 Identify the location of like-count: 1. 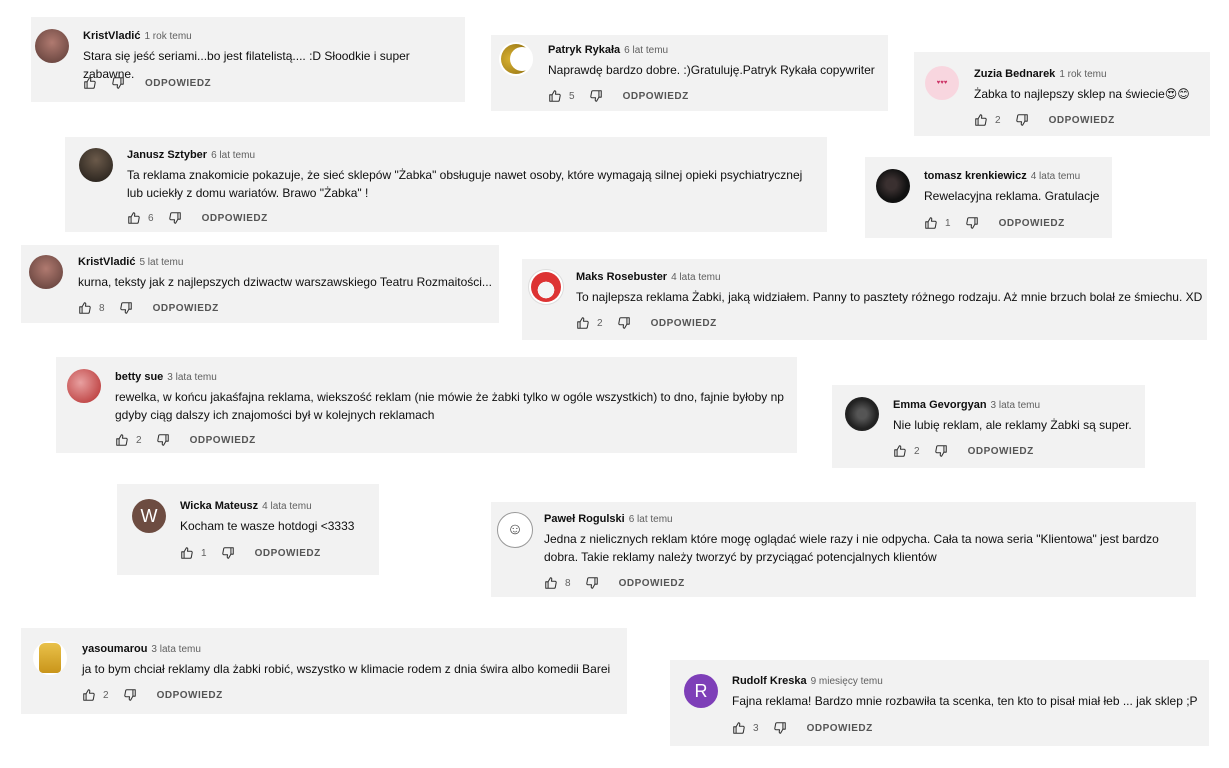
(948, 223).